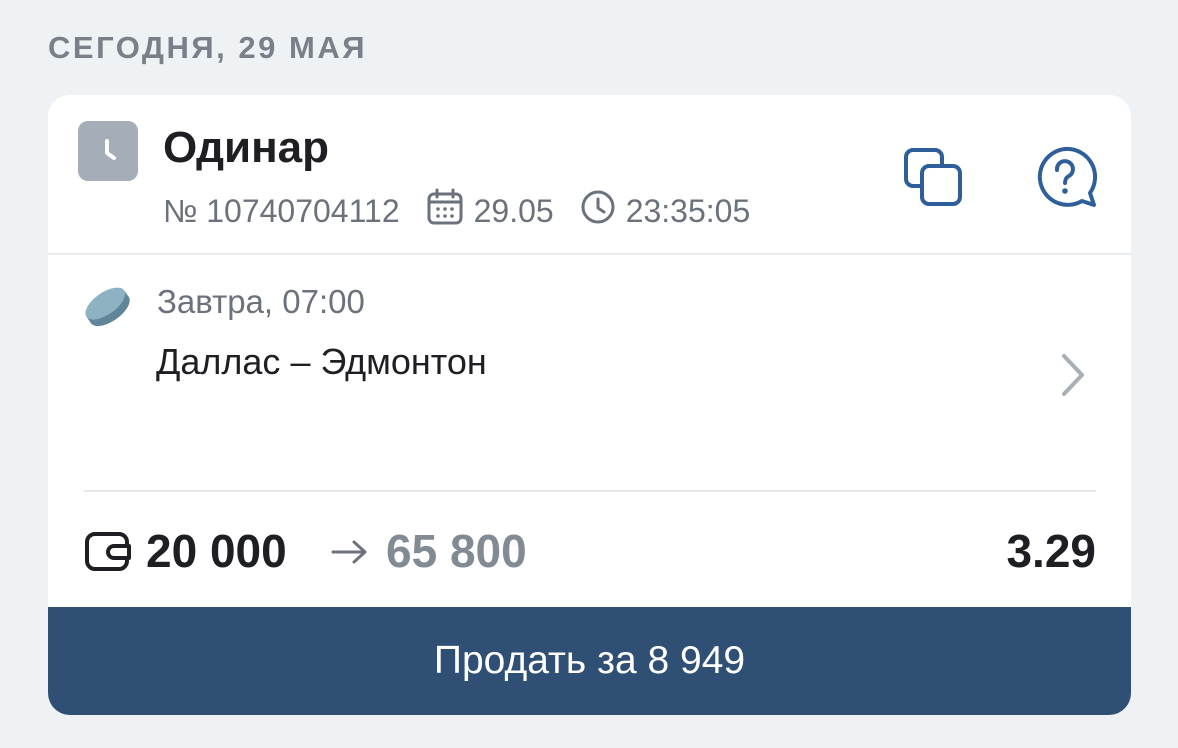 The height and width of the screenshot is (748, 1178). I want to click on amount-row: 20 000 65 800 3.29, so click(590, 550).